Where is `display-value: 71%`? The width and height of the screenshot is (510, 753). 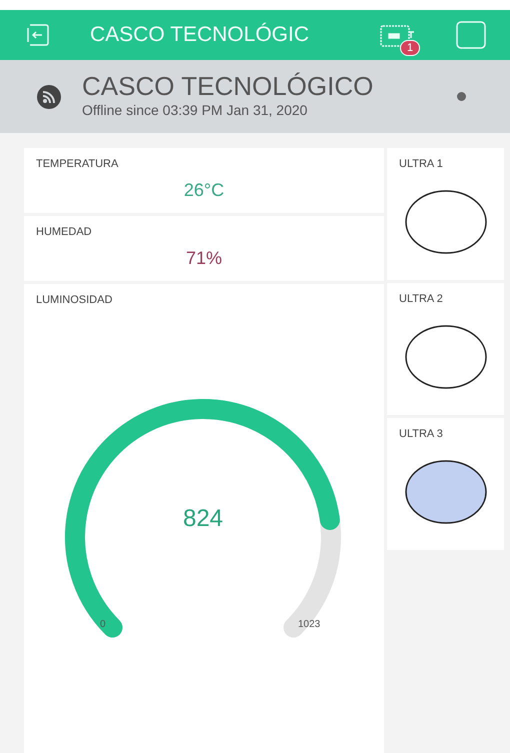 display-value: 71% is located at coordinates (204, 258).